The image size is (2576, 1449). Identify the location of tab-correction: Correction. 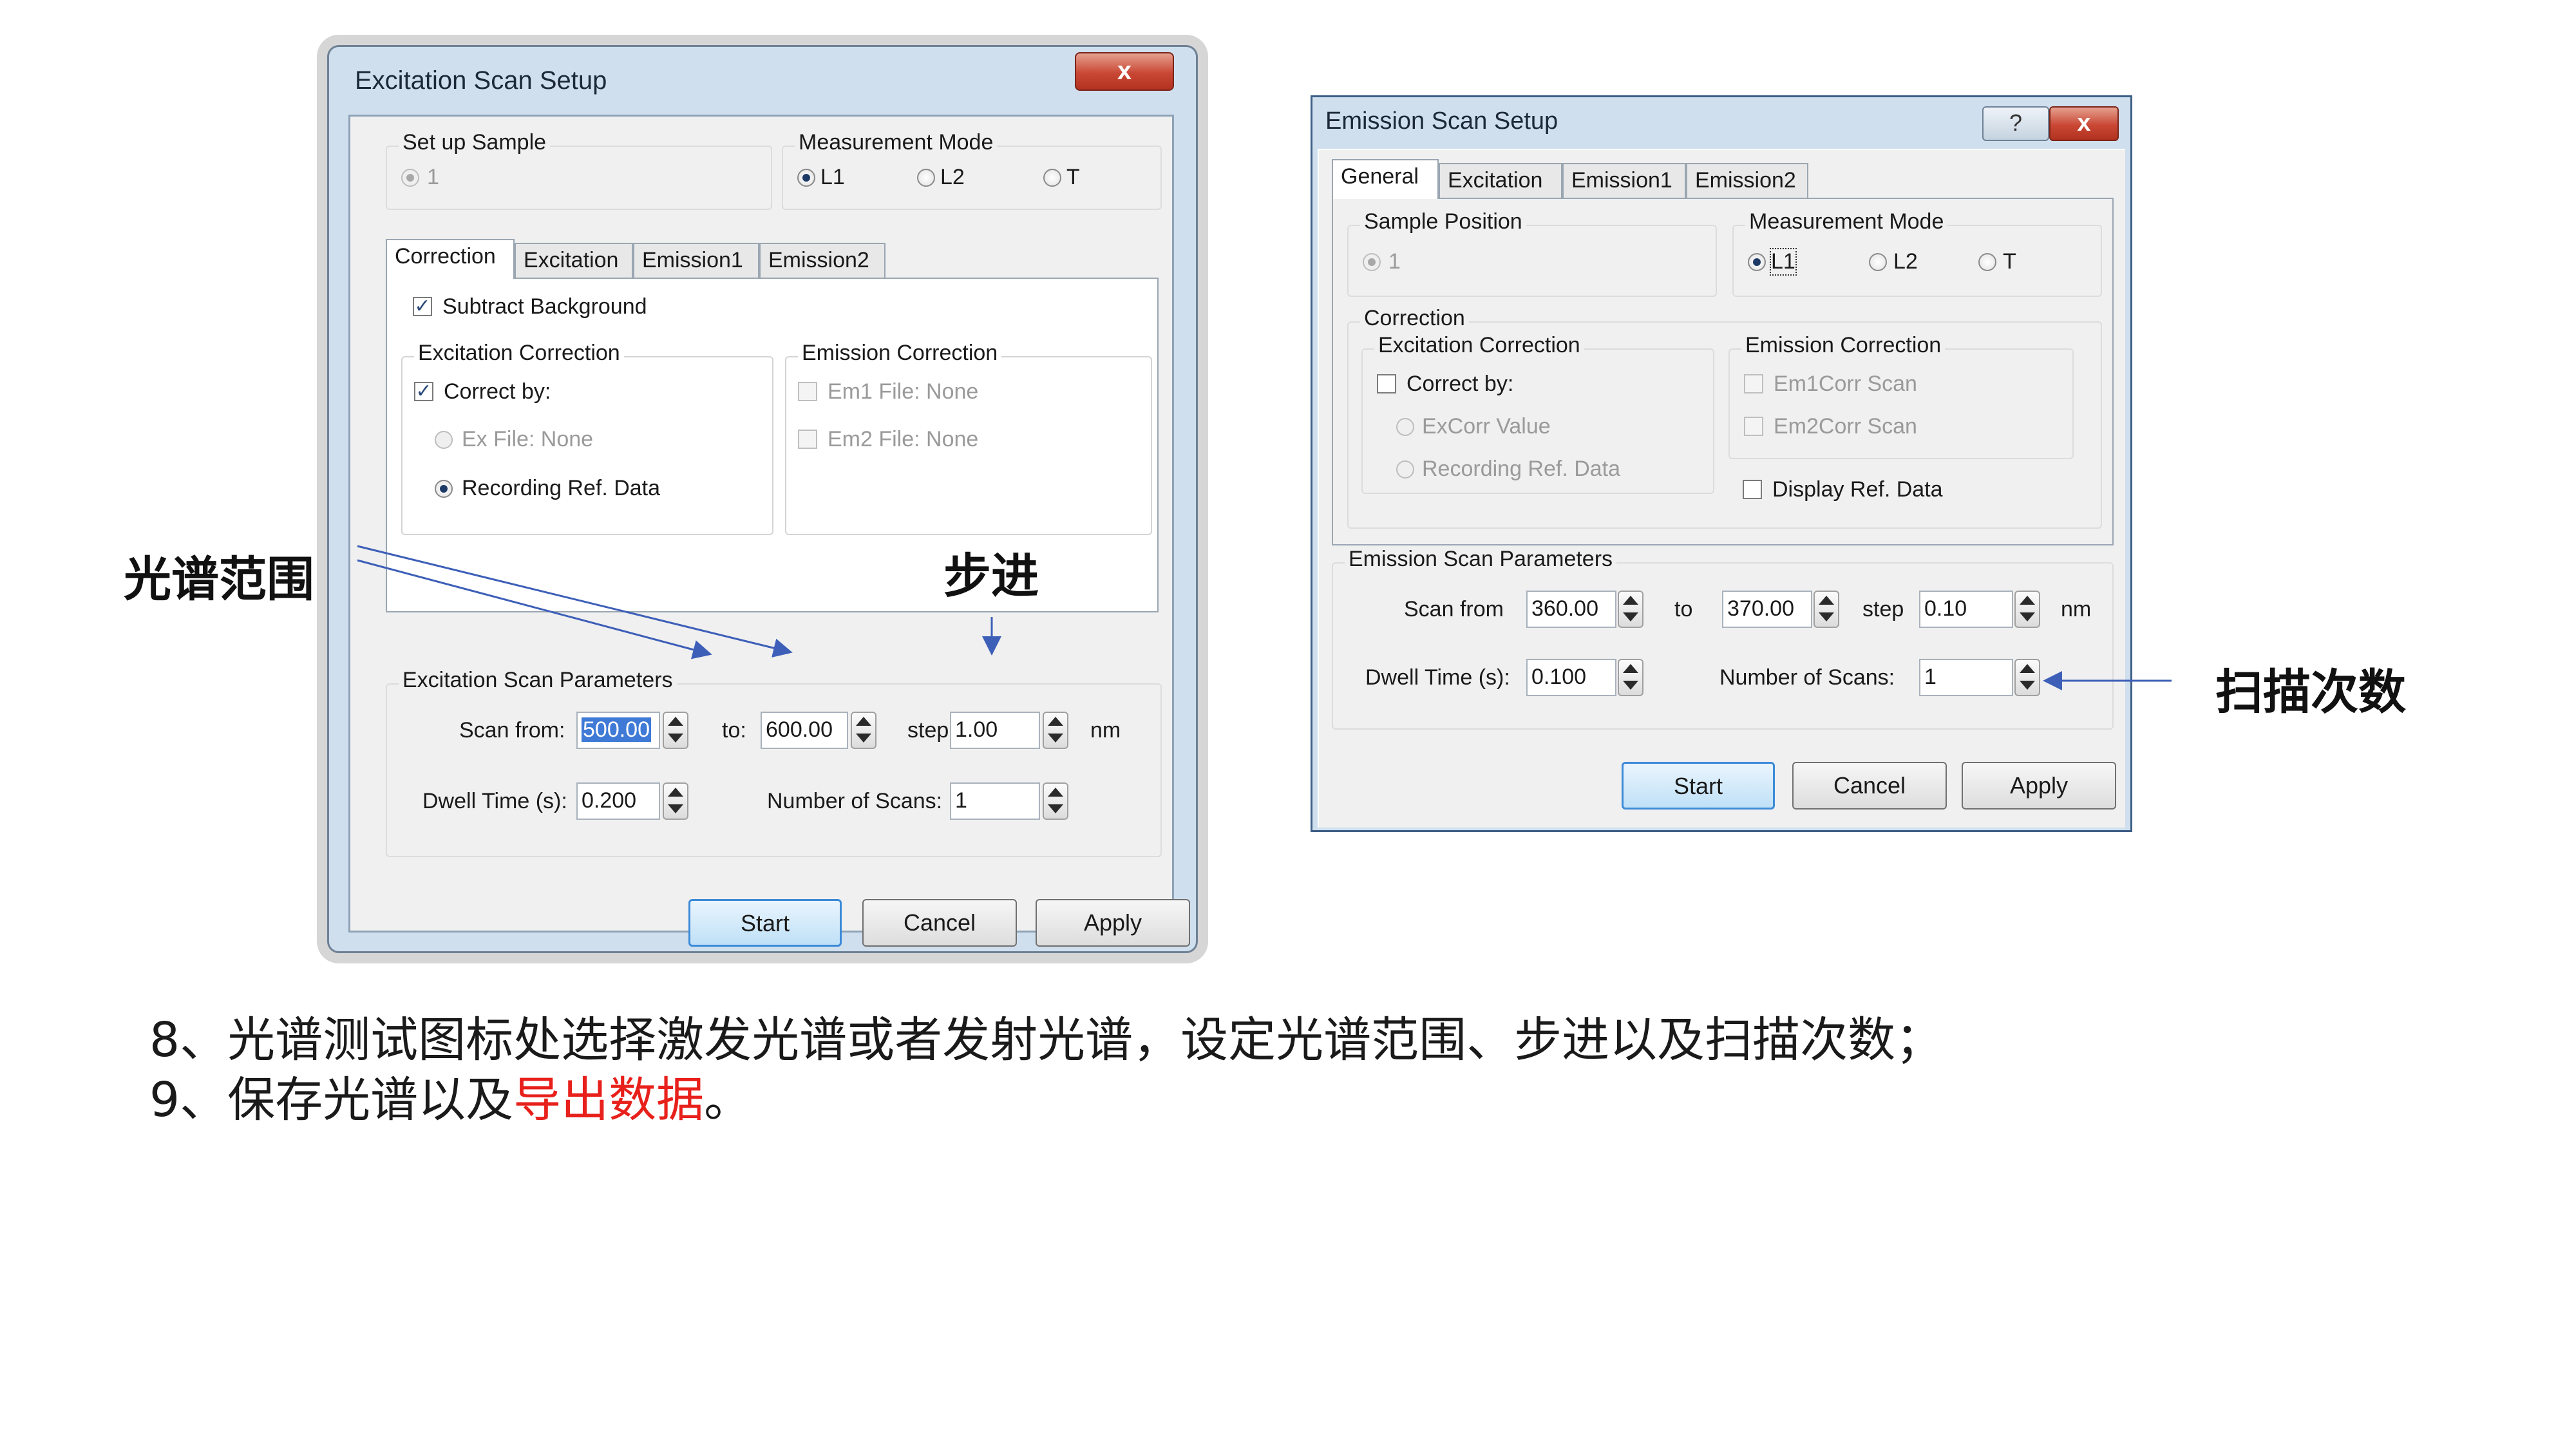
(450, 259).